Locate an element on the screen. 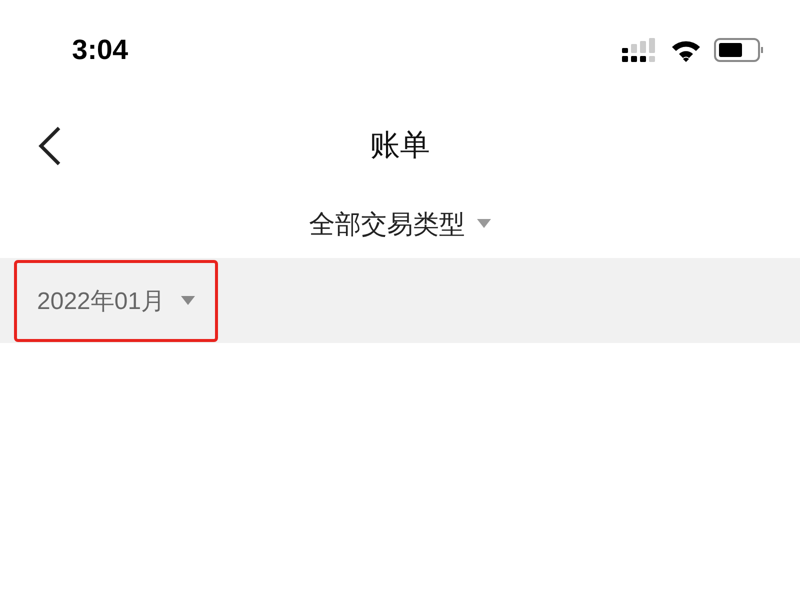 This screenshot has width=800, height=600. back-icon is located at coordinates (50, 146).